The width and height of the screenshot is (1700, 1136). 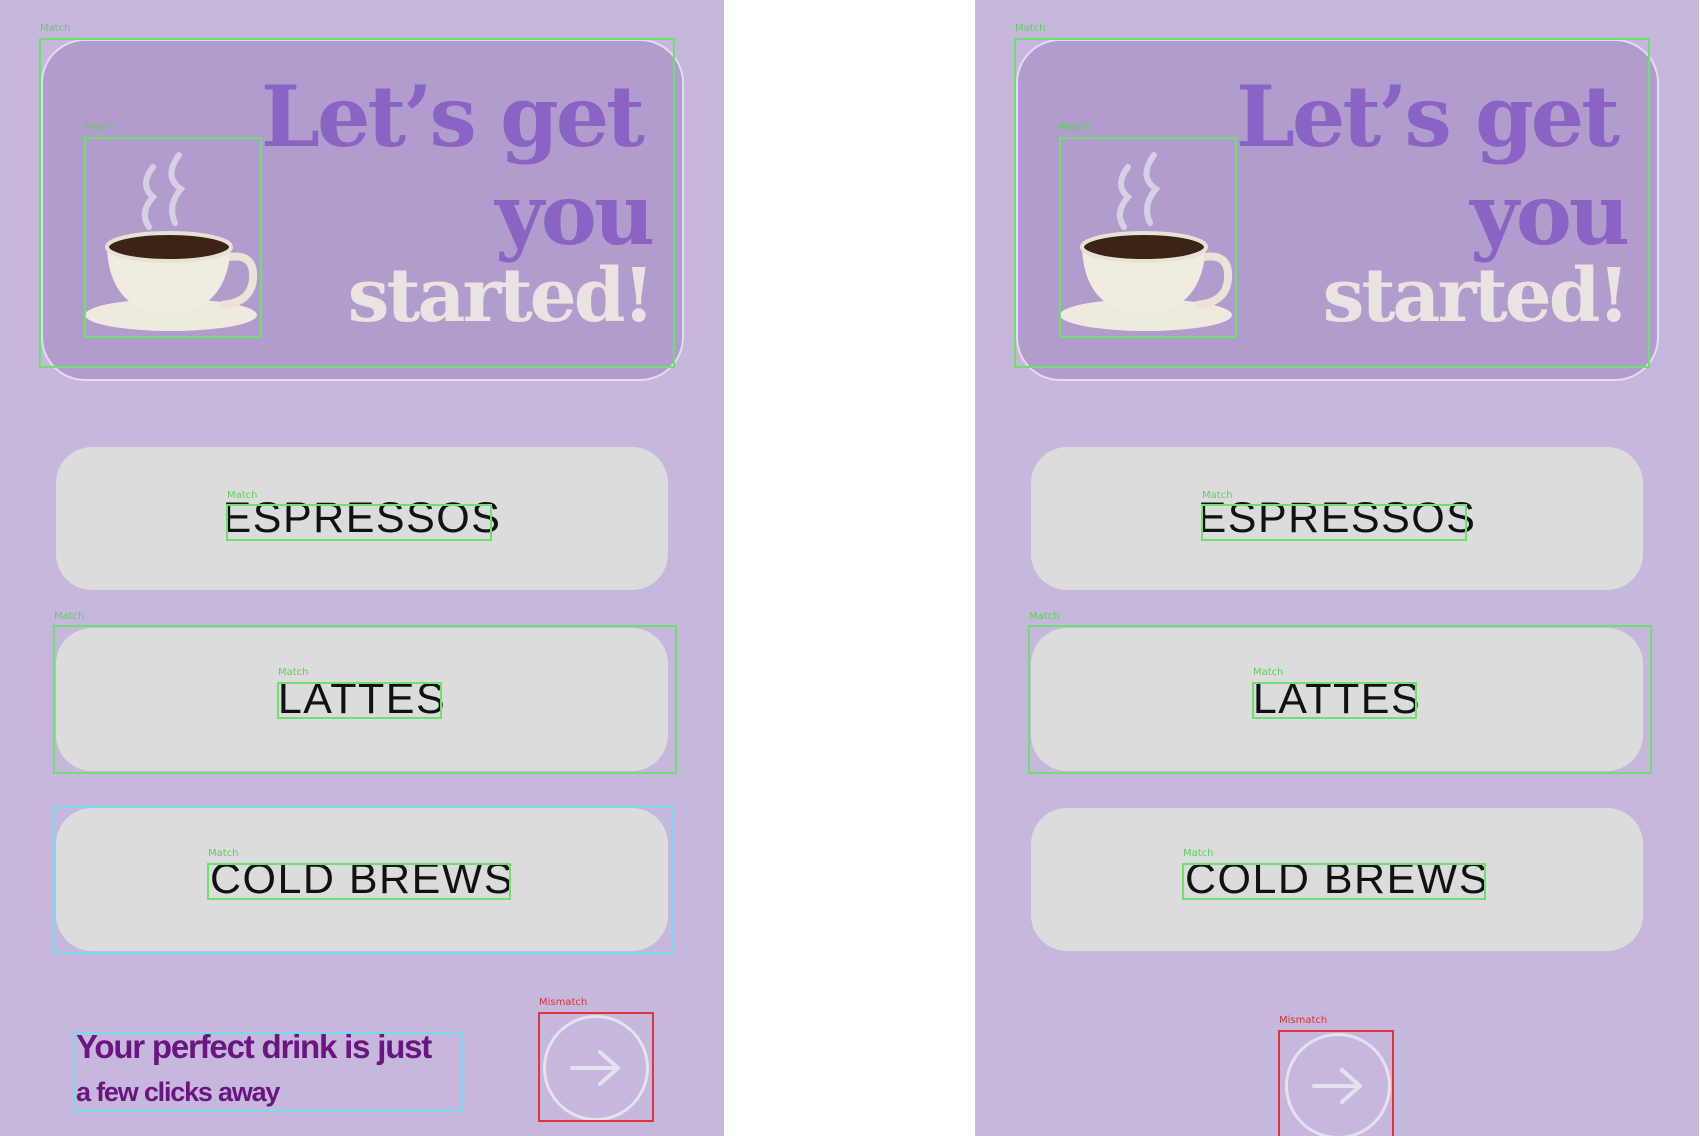 What do you see at coordinates (254, 1046) in the screenshot?
I see `tagline-line1: Your perfect drink is just` at bounding box center [254, 1046].